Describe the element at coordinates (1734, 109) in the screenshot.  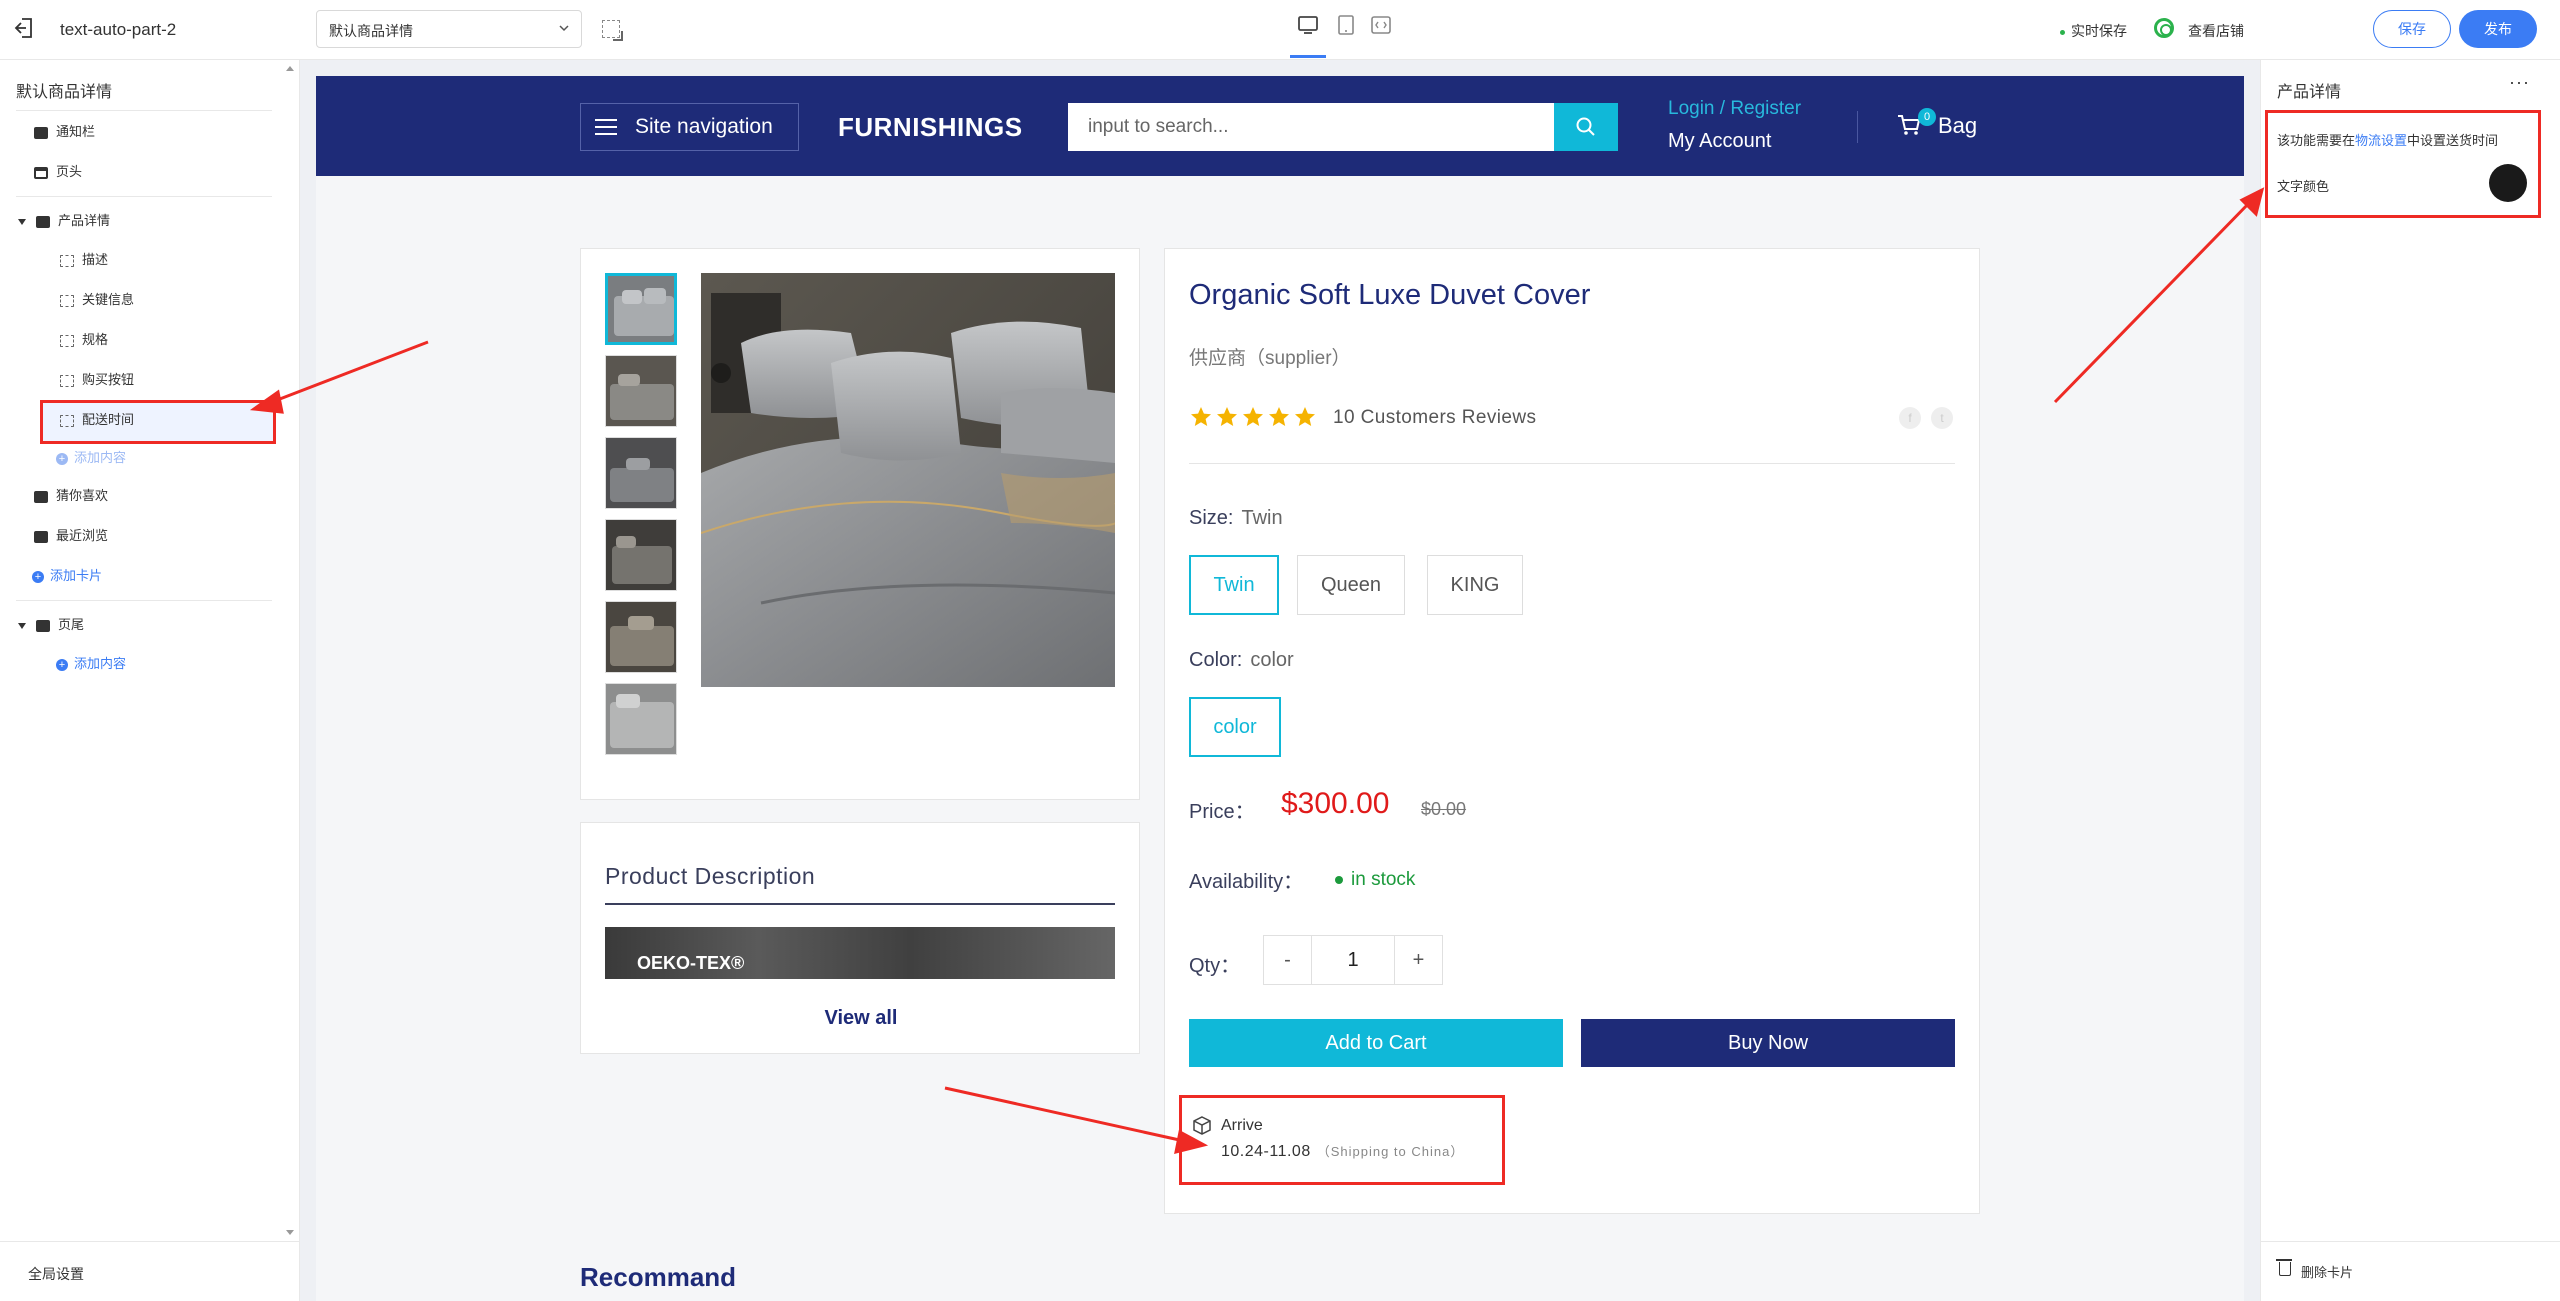
I see `login-register-link: Login / Register` at that location.